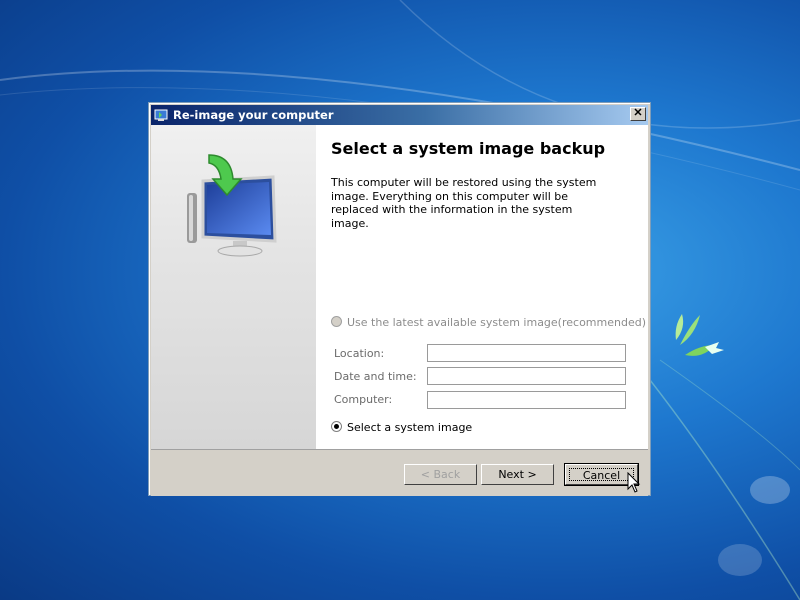 This screenshot has width=800, height=600. Describe the element at coordinates (399, 115) in the screenshot. I see `dialog-titlebar: Re-image your computer ✕` at that location.